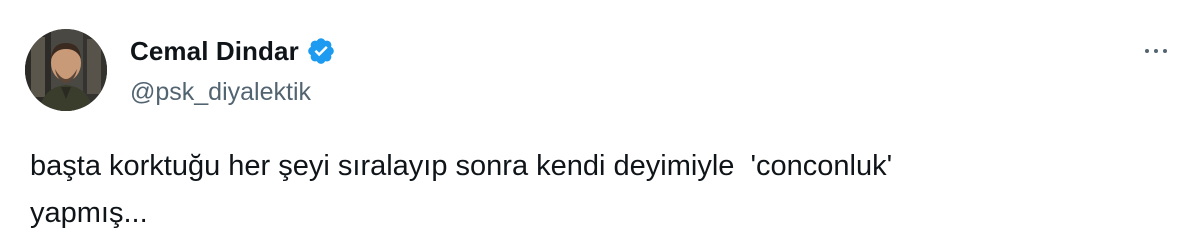  Describe the element at coordinates (321, 51) in the screenshot. I see `verified-badge-icon` at that location.